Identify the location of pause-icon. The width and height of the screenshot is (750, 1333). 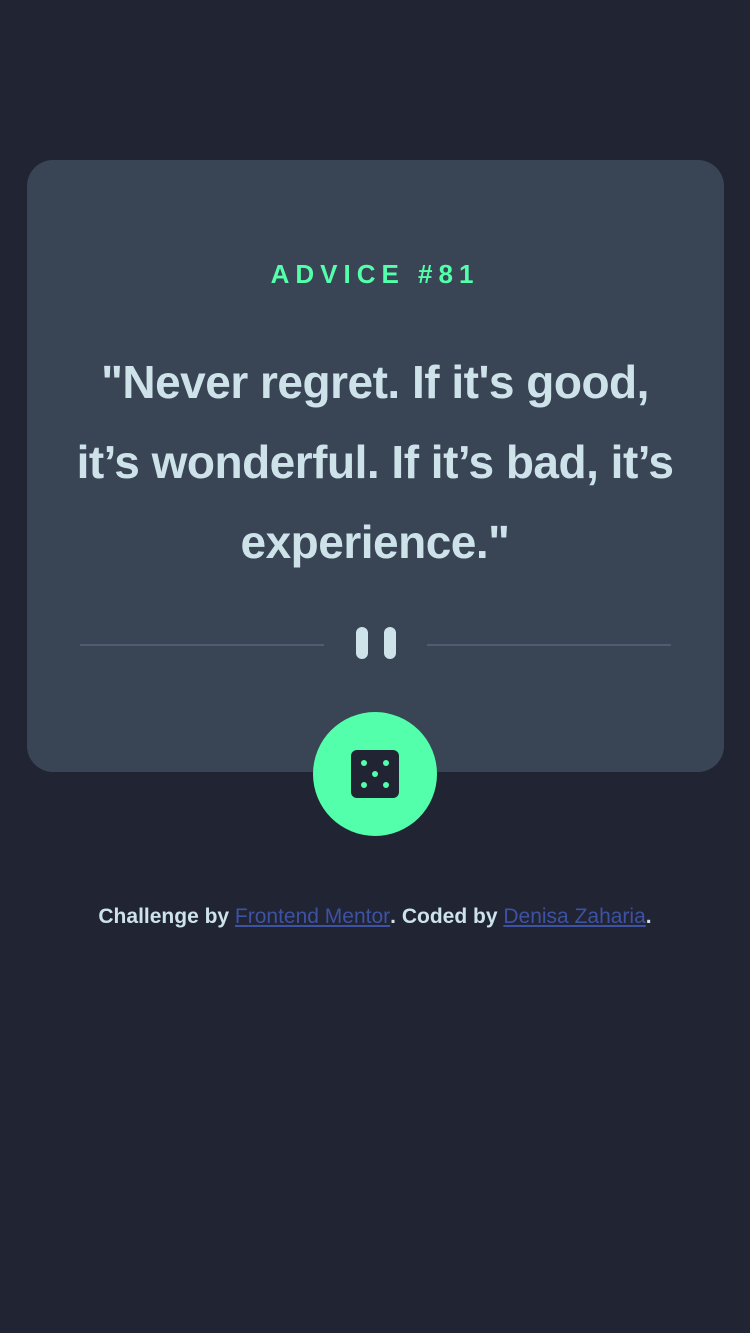
(376, 644).